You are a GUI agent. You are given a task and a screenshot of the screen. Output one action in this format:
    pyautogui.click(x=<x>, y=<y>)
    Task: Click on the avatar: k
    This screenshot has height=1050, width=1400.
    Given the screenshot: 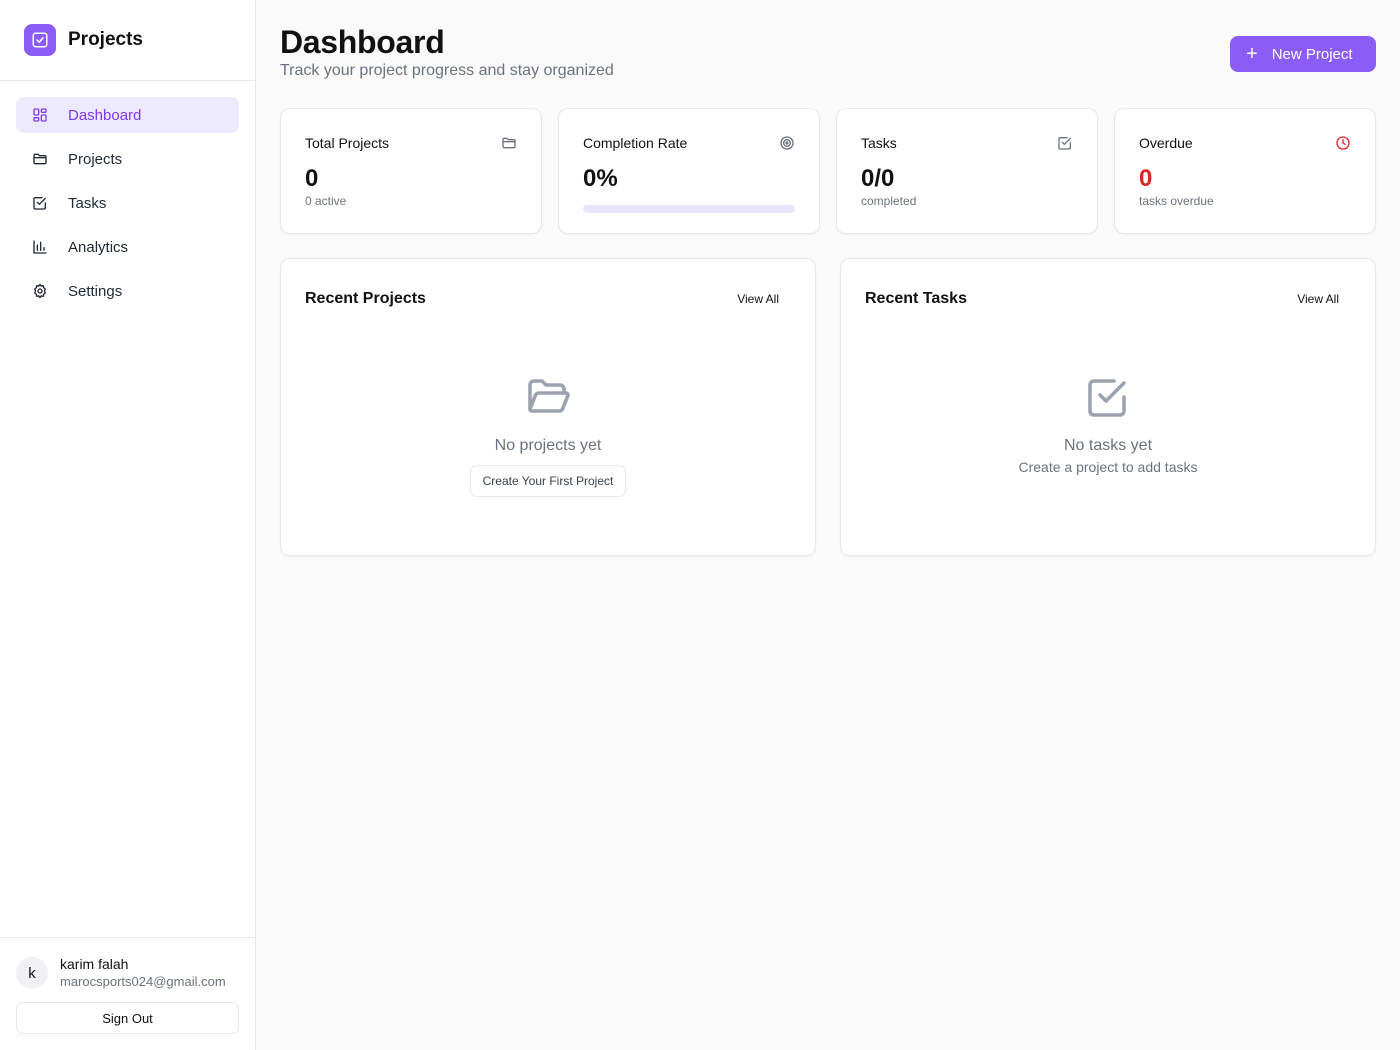 What is the action you would take?
    pyautogui.click(x=32, y=973)
    